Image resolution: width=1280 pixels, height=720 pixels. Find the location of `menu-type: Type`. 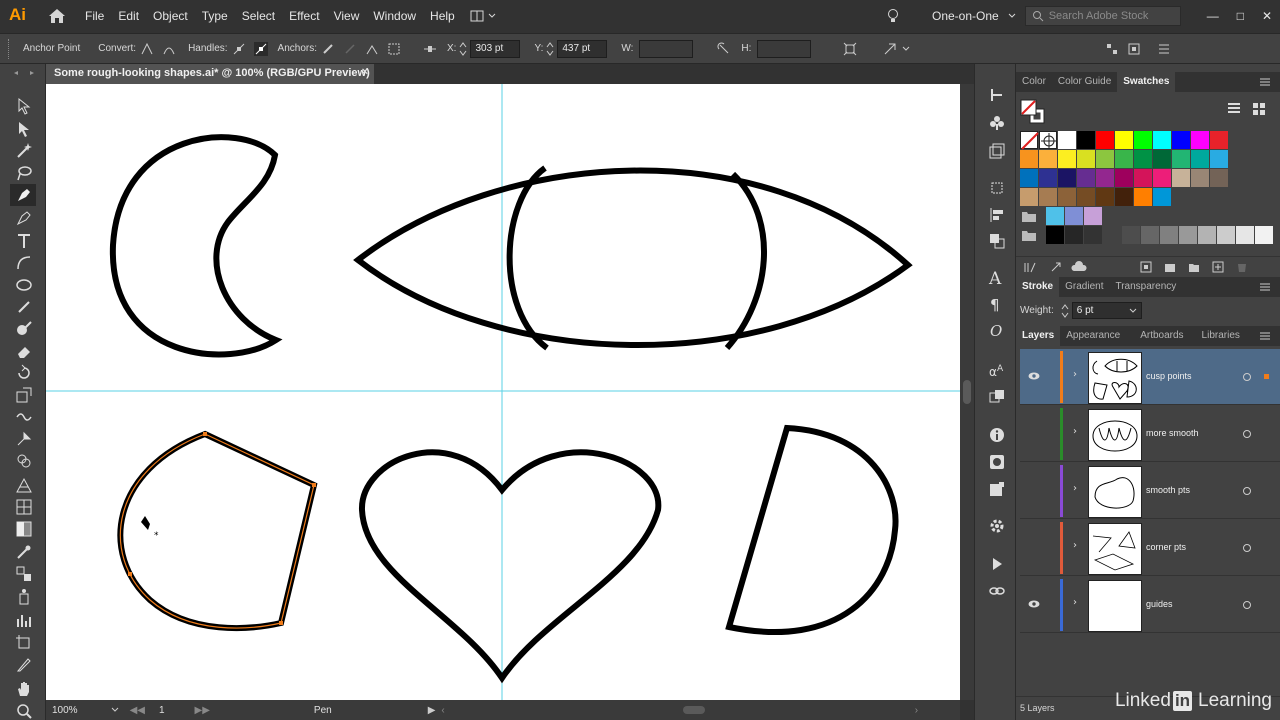

menu-type: Type is located at coordinates (215, 16).